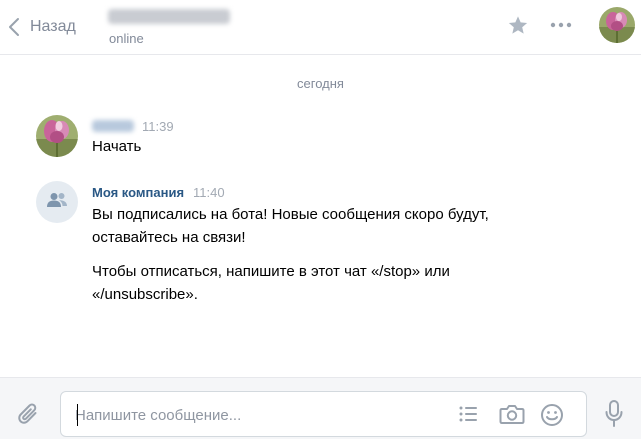 Image resolution: width=641 pixels, height=439 pixels. Describe the element at coordinates (158, 126) in the screenshot. I see `message-time: 11:39` at that location.